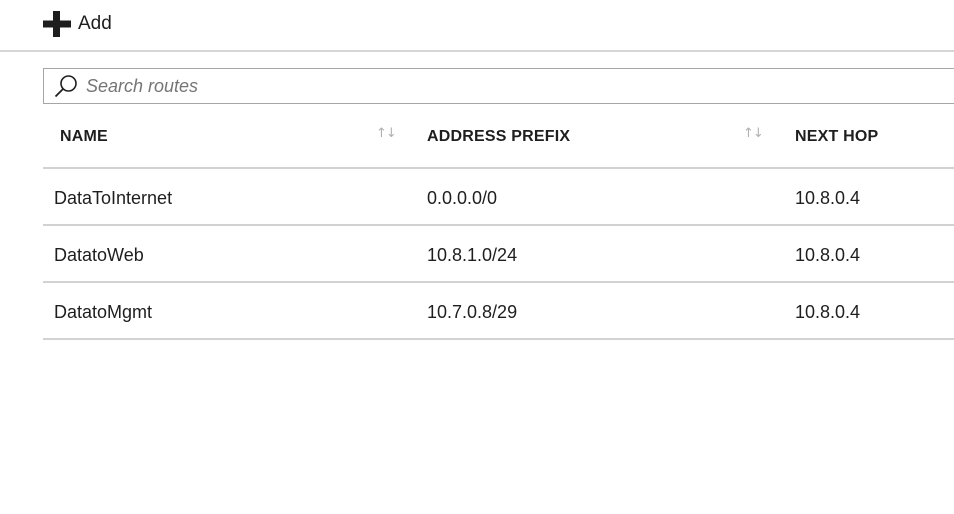  Describe the element at coordinates (462, 198) in the screenshot. I see `route-address-prefix: 0.0.0.0/0` at that location.